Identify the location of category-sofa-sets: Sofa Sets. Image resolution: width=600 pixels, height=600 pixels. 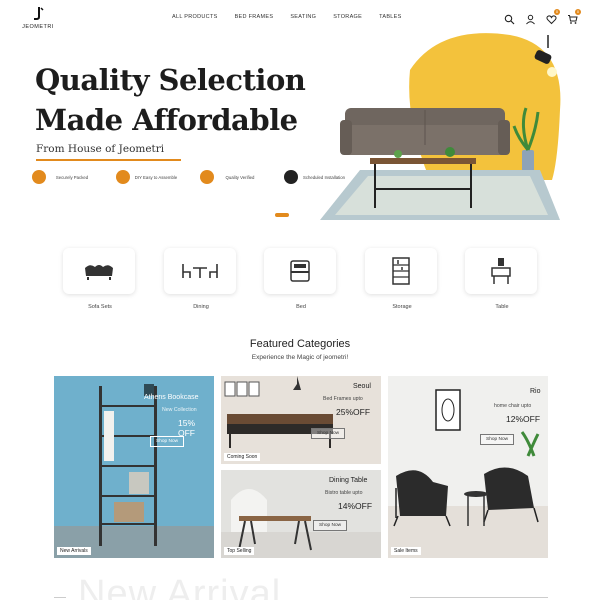
(100, 279).